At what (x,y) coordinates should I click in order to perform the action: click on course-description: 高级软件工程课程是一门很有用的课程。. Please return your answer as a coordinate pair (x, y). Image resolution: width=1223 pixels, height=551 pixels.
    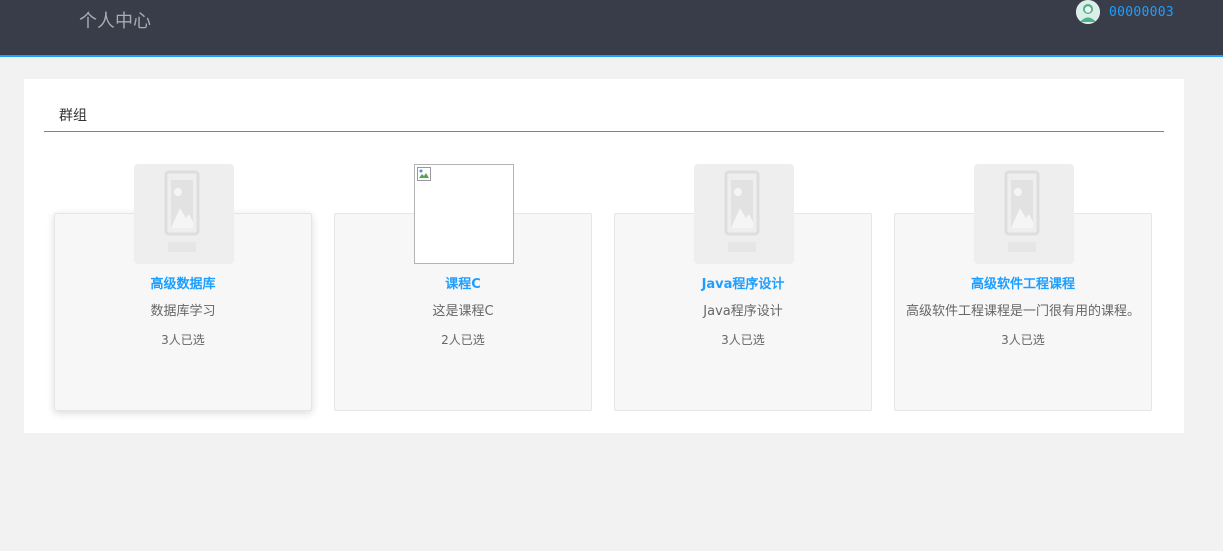
    Looking at the image, I should click on (1022, 311).